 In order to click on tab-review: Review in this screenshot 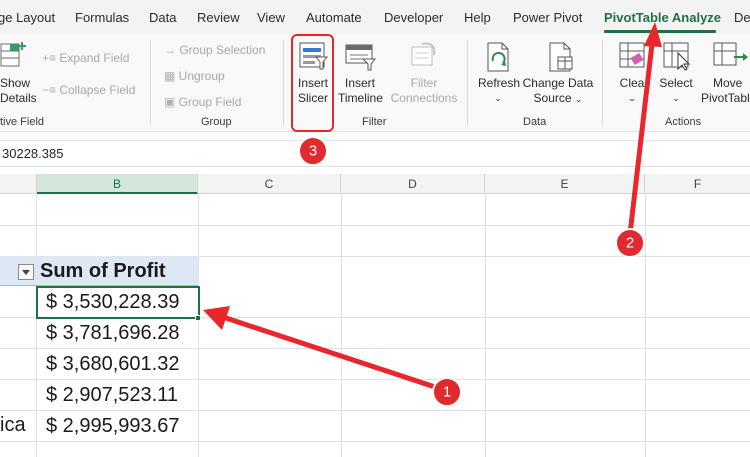, I will do `click(218, 17)`.